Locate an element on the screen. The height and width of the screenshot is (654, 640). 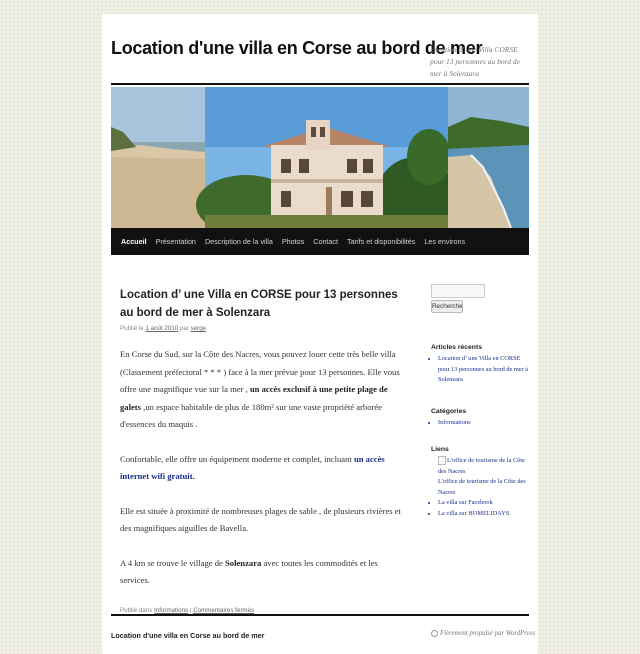
recent-posts-title: Articles récents is located at coordinates (457, 347).